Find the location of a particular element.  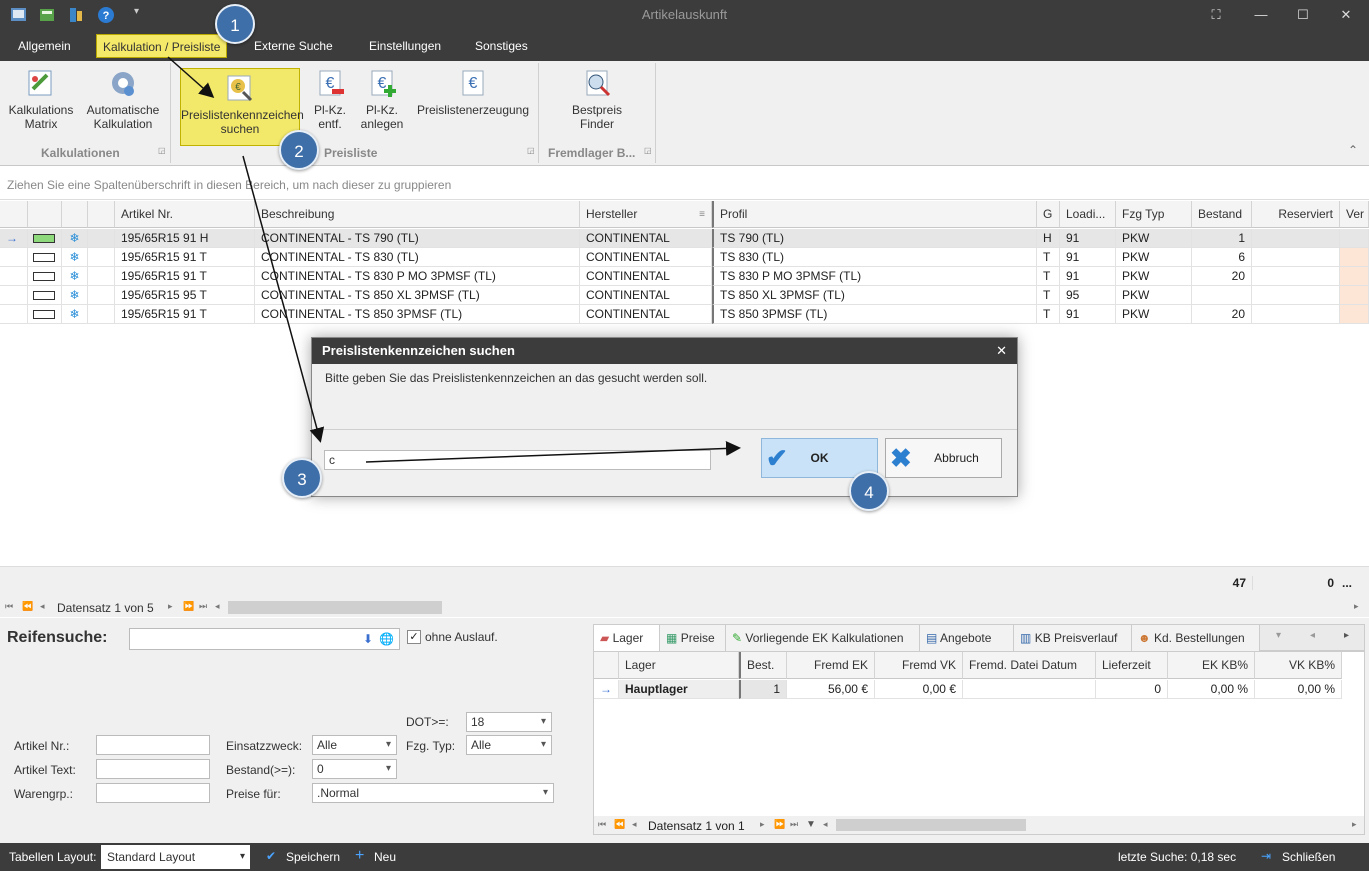

cell-beschreibung: CONTINENTAL - TS 850 XL 3PMSF (TL) is located at coordinates (417, 295).